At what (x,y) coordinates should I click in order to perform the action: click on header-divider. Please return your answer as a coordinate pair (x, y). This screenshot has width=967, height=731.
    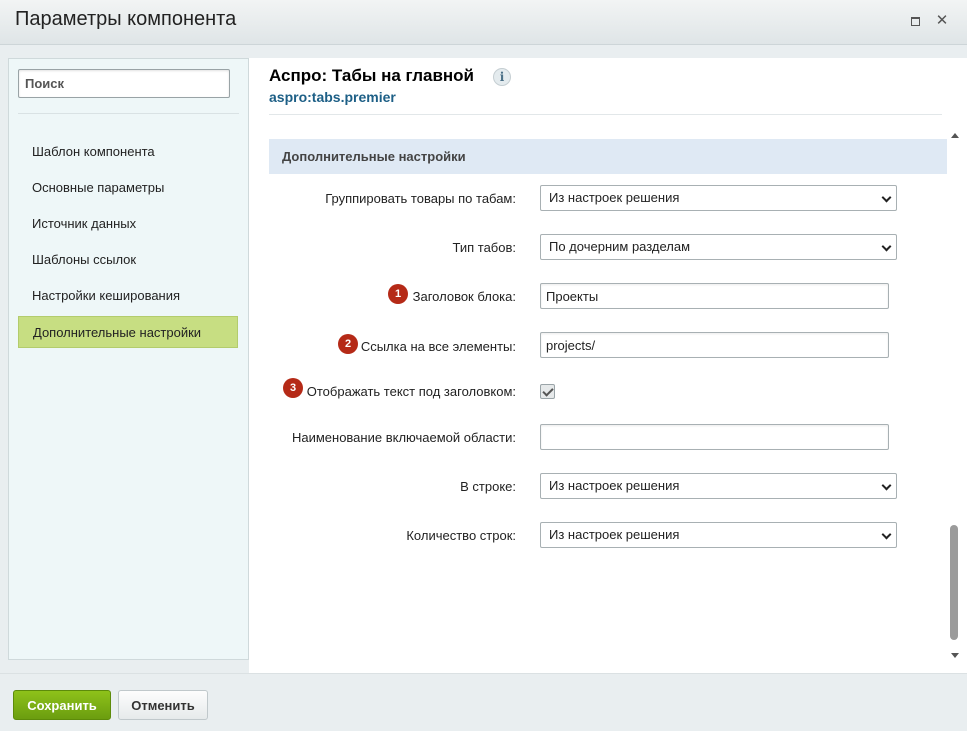
    Looking at the image, I should click on (605, 114).